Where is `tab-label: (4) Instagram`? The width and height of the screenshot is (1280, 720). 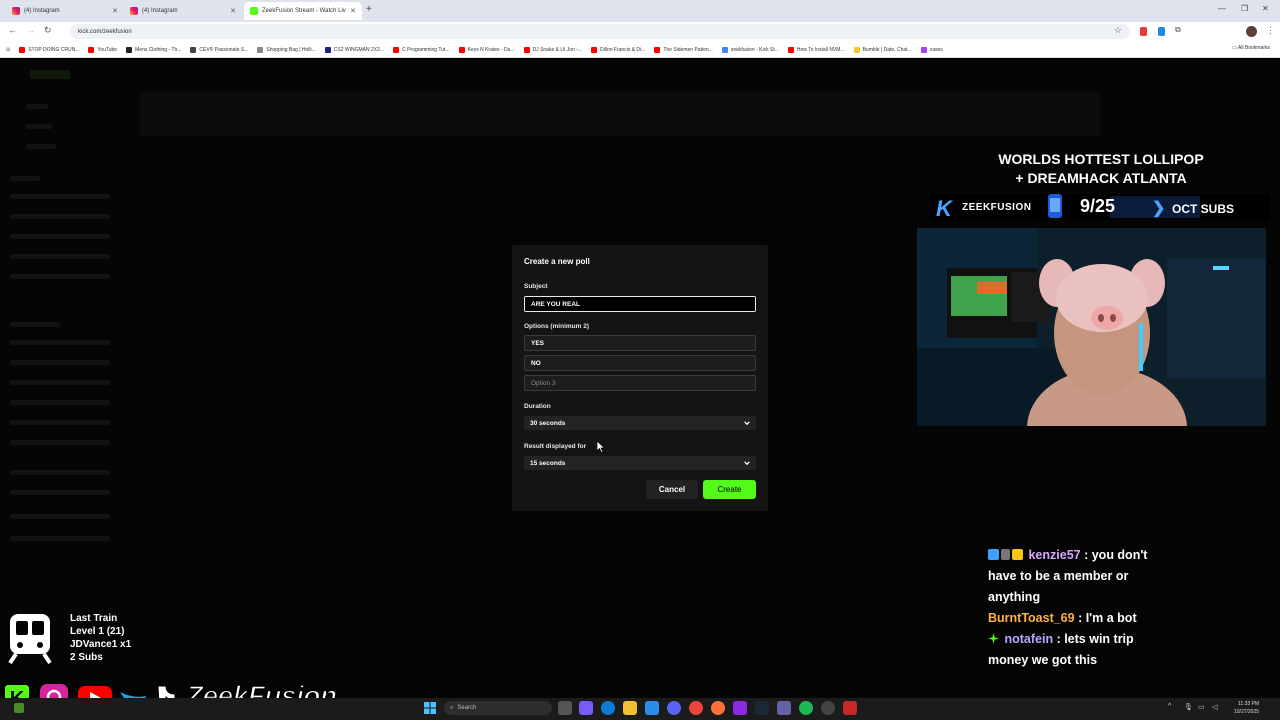
tab-label: (4) Instagram is located at coordinates (42, 11).